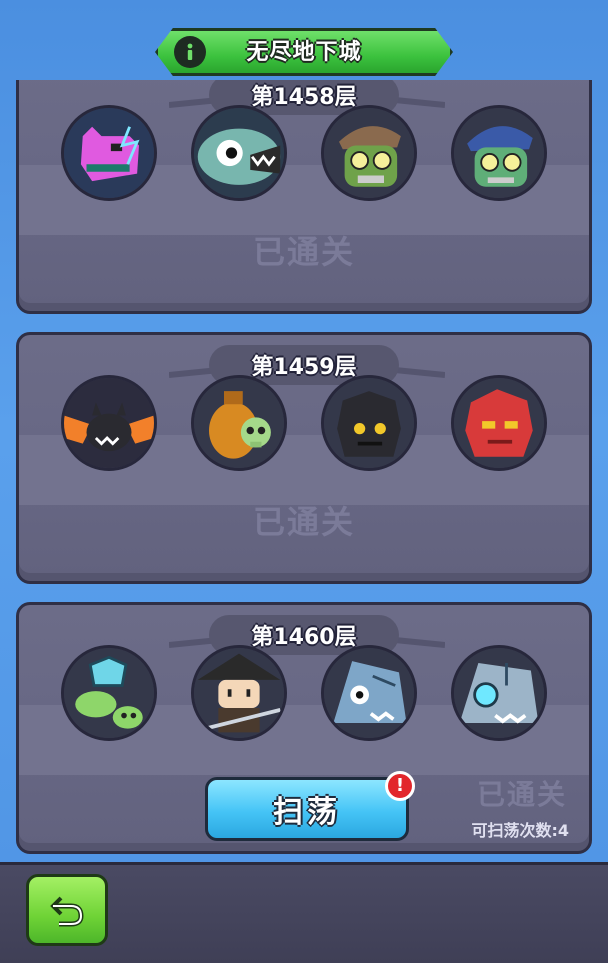  I want to click on green-fly-monster-icon, so click(109, 693).